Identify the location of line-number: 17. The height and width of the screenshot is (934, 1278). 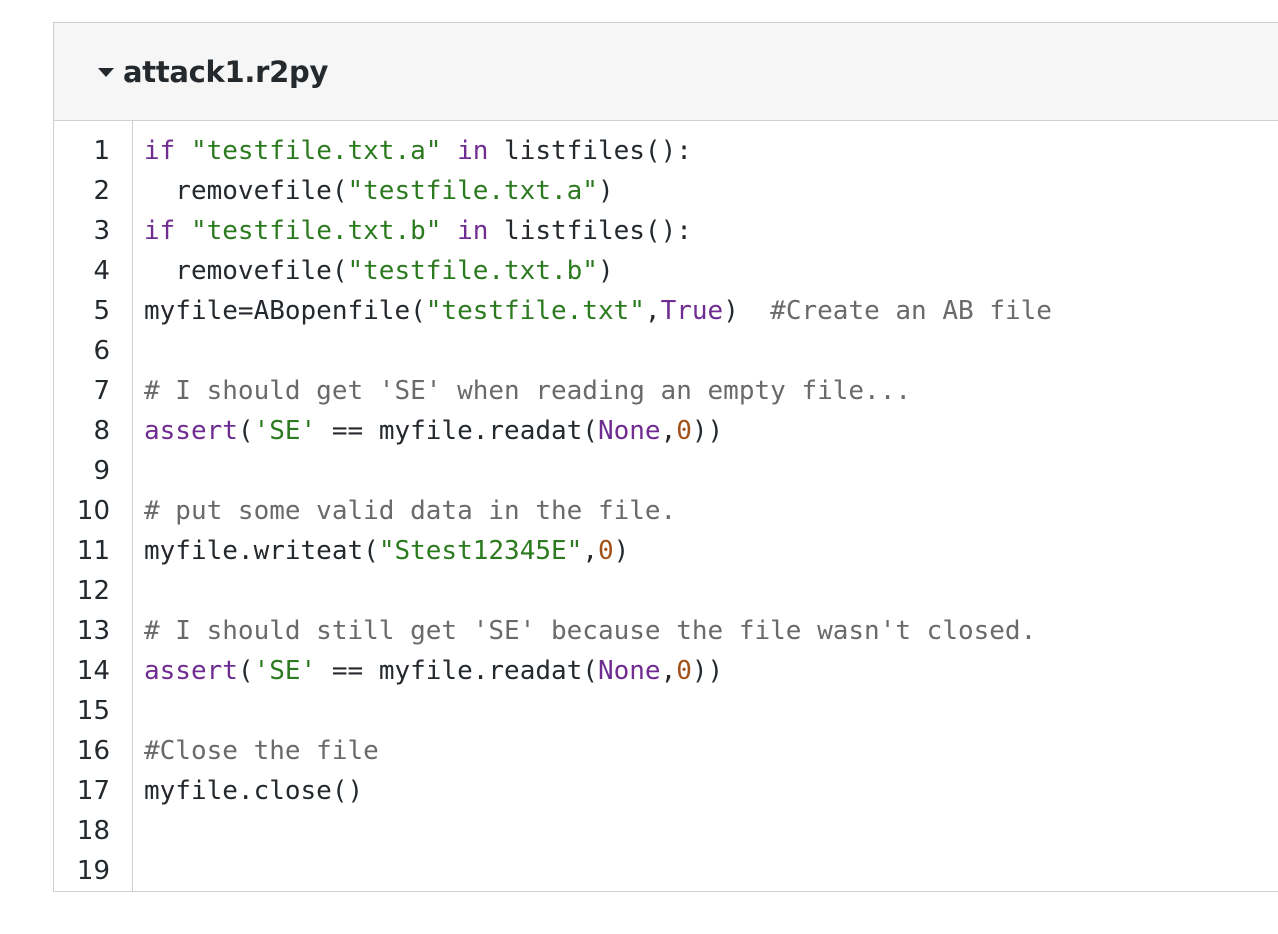
(93, 791).